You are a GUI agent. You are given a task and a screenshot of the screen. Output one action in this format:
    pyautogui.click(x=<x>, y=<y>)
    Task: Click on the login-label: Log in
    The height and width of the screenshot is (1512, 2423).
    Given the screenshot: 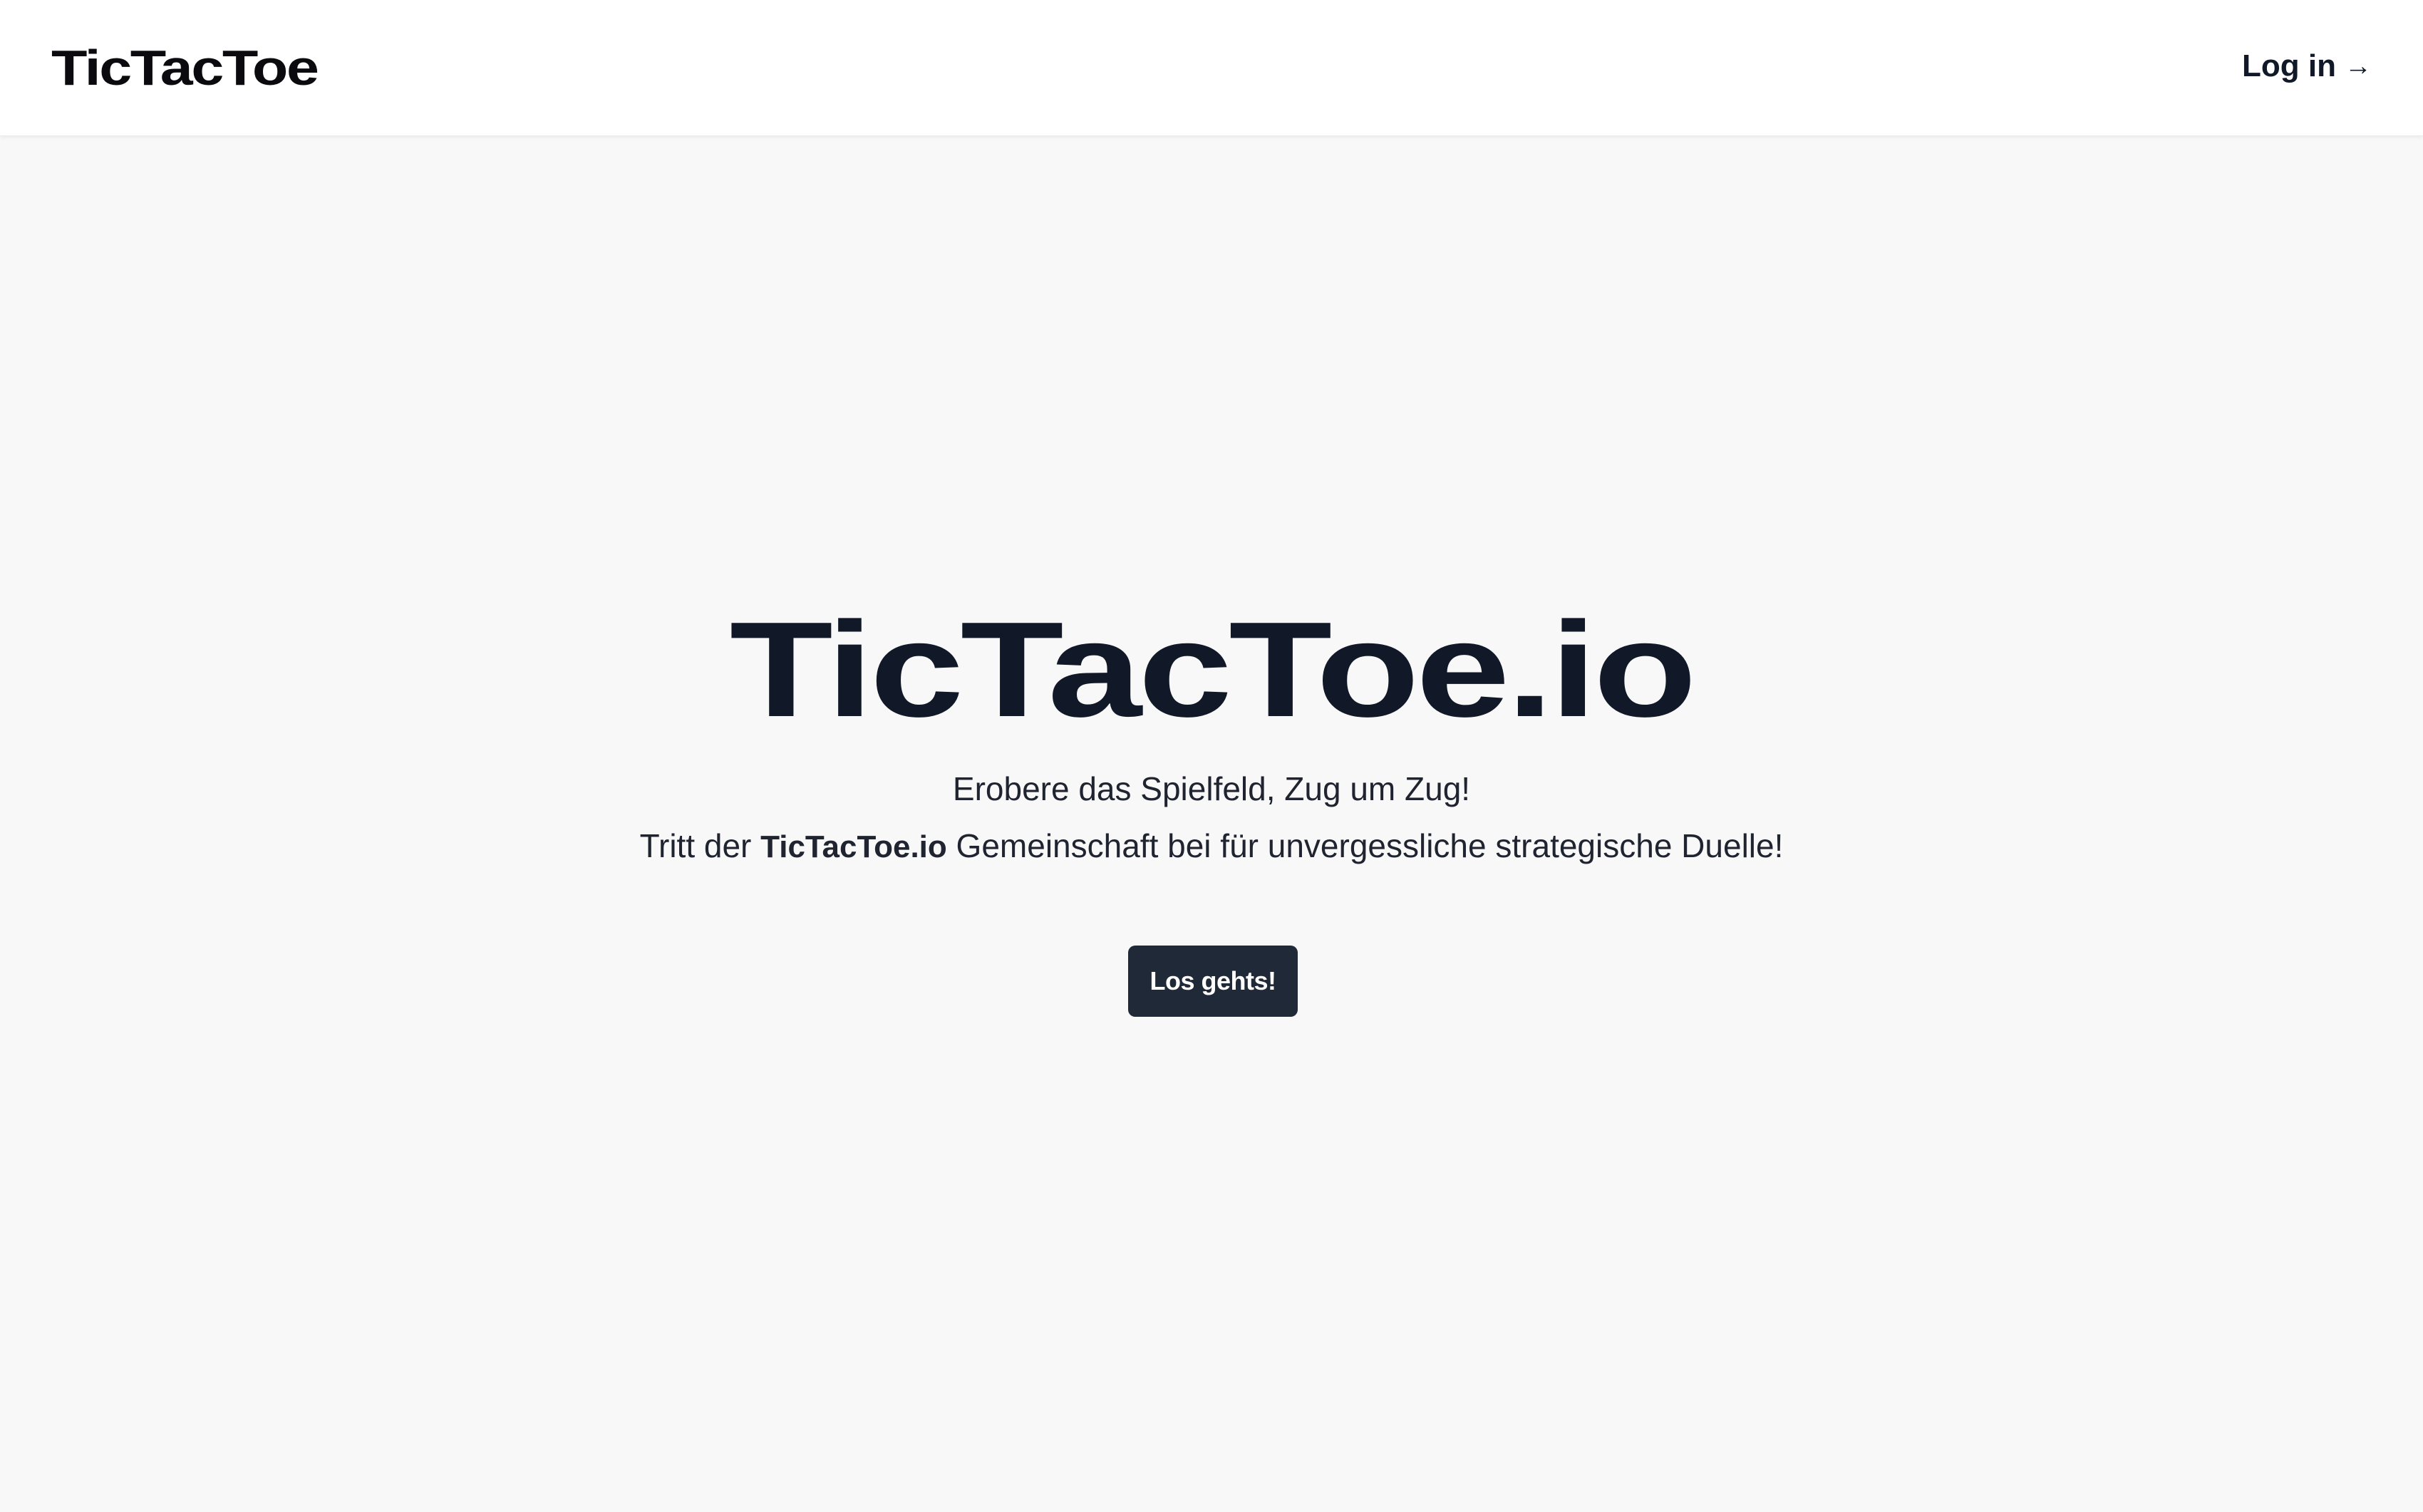 What is the action you would take?
    pyautogui.click(x=2289, y=65)
    